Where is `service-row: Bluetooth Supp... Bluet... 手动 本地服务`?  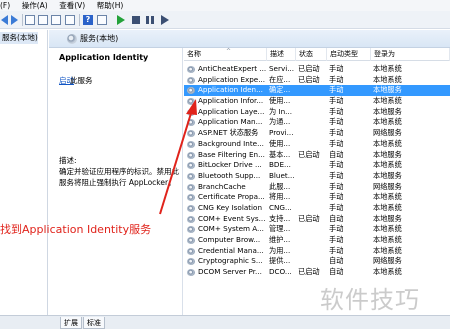 service-row: Bluetooth Supp... Bluet... 手动 本地服务 is located at coordinates (317, 176).